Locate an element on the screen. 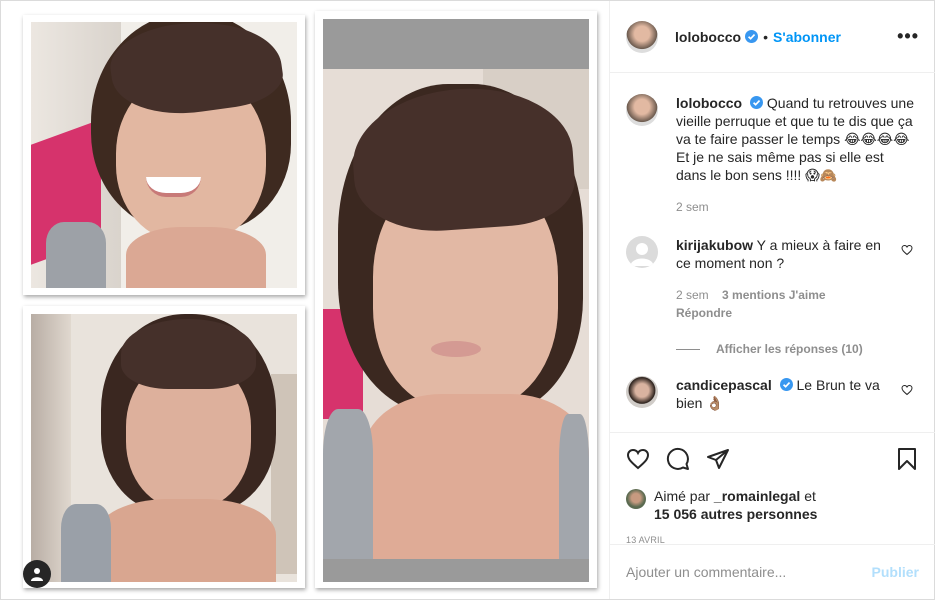 This screenshot has height=600, width=935. action-icons is located at coordinates (772, 459).